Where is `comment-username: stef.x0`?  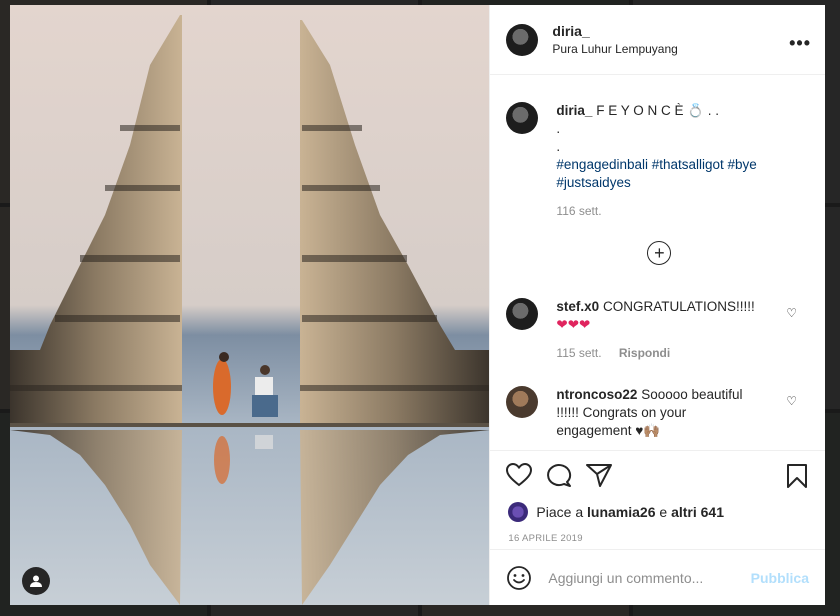
comment-username: stef.x0 is located at coordinates (577, 306).